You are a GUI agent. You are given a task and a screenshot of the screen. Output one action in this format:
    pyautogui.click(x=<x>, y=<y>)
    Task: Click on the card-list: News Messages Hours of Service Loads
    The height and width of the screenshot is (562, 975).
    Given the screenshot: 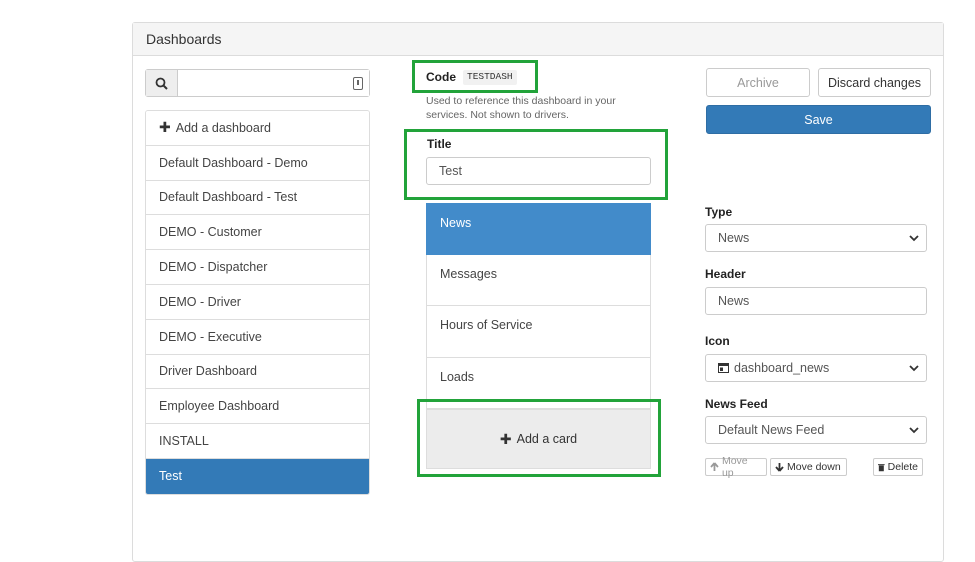 What is the action you would take?
    pyautogui.click(x=538, y=306)
    